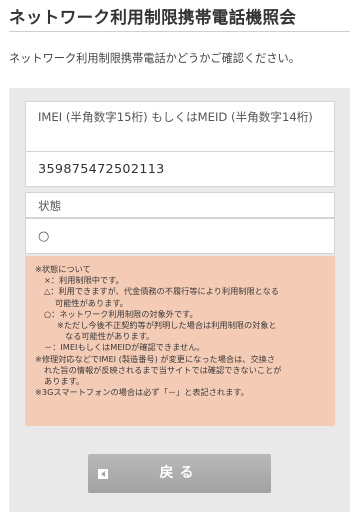 The height and width of the screenshot is (512, 359). I want to click on note-line: ○：ネットワーク利用制限の対象外です。, so click(121, 313).